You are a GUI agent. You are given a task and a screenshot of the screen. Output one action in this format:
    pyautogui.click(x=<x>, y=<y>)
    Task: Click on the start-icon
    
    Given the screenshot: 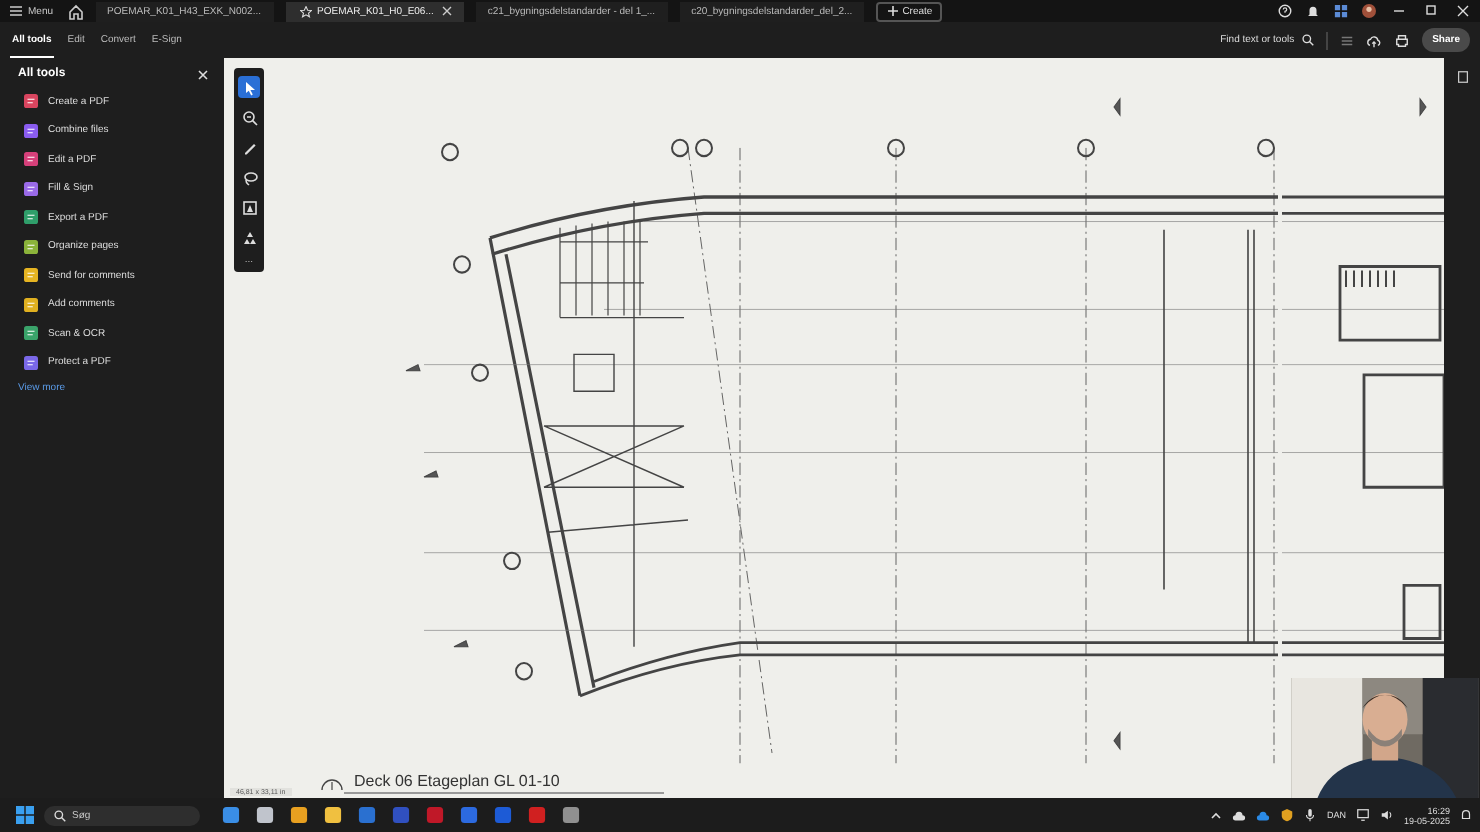 What is the action you would take?
    pyautogui.click(x=25, y=815)
    